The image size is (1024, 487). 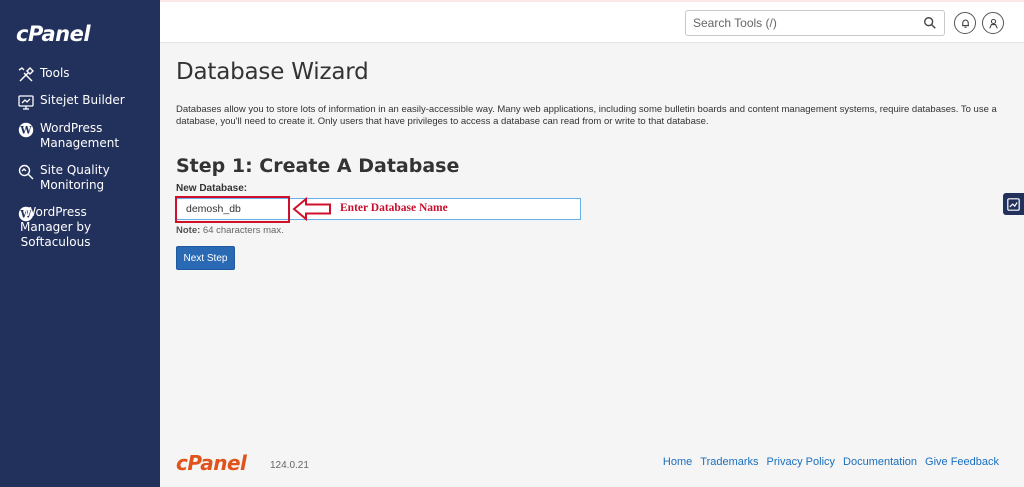 I want to click on note-body: 64 characters max., so click(x=242, y=230).